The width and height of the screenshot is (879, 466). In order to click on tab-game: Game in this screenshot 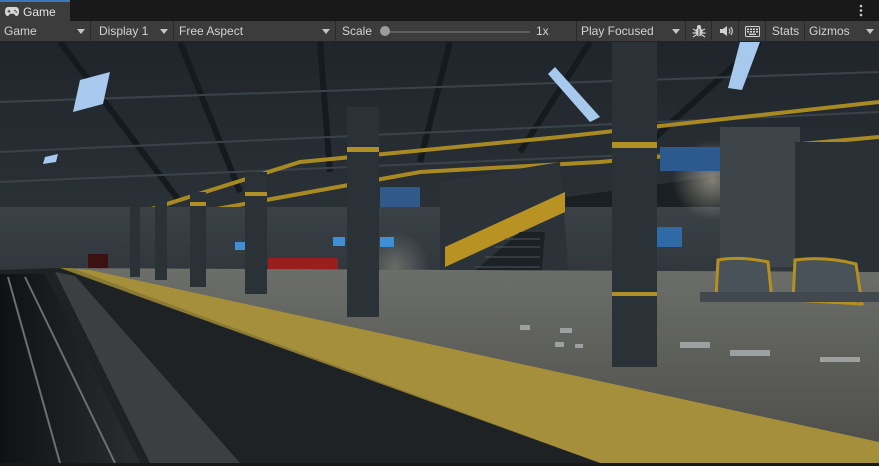, I will do `click(35, 10)`.